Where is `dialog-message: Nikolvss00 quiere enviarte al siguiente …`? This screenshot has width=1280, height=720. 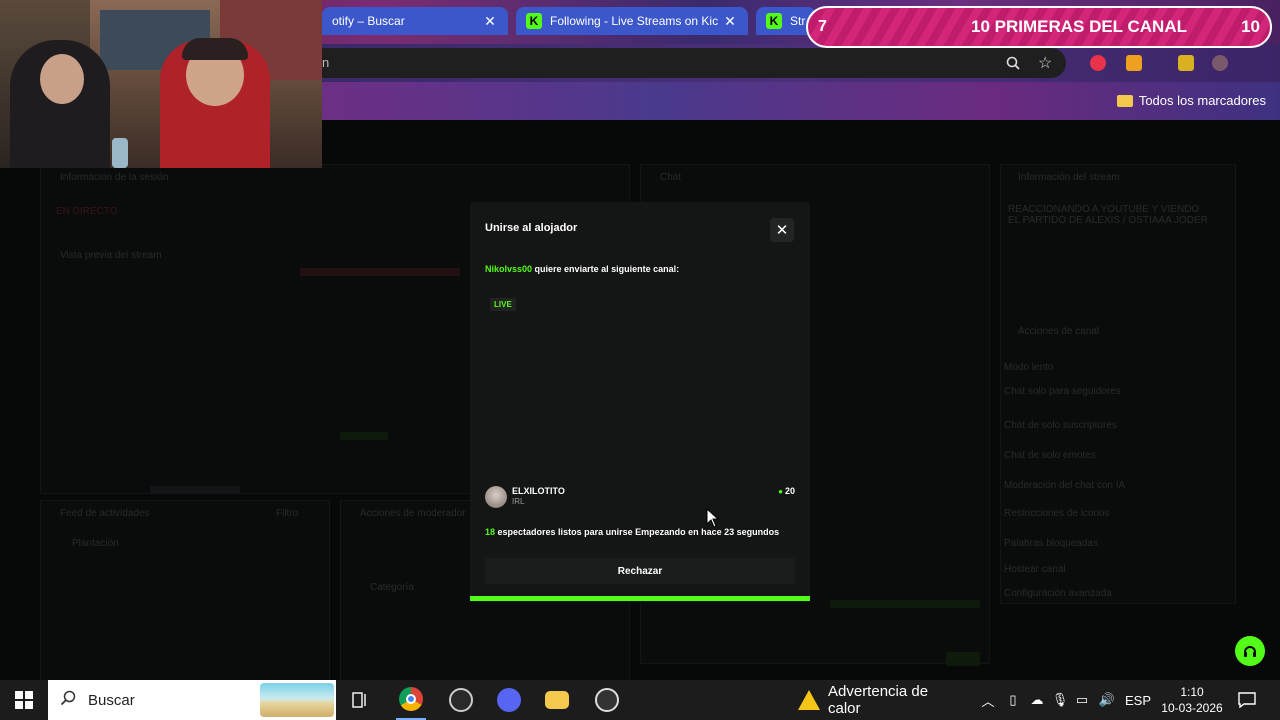
dialog-message: Nikolvss00 quiere enviarte al siguiente … is located at coordinates (582, 269).